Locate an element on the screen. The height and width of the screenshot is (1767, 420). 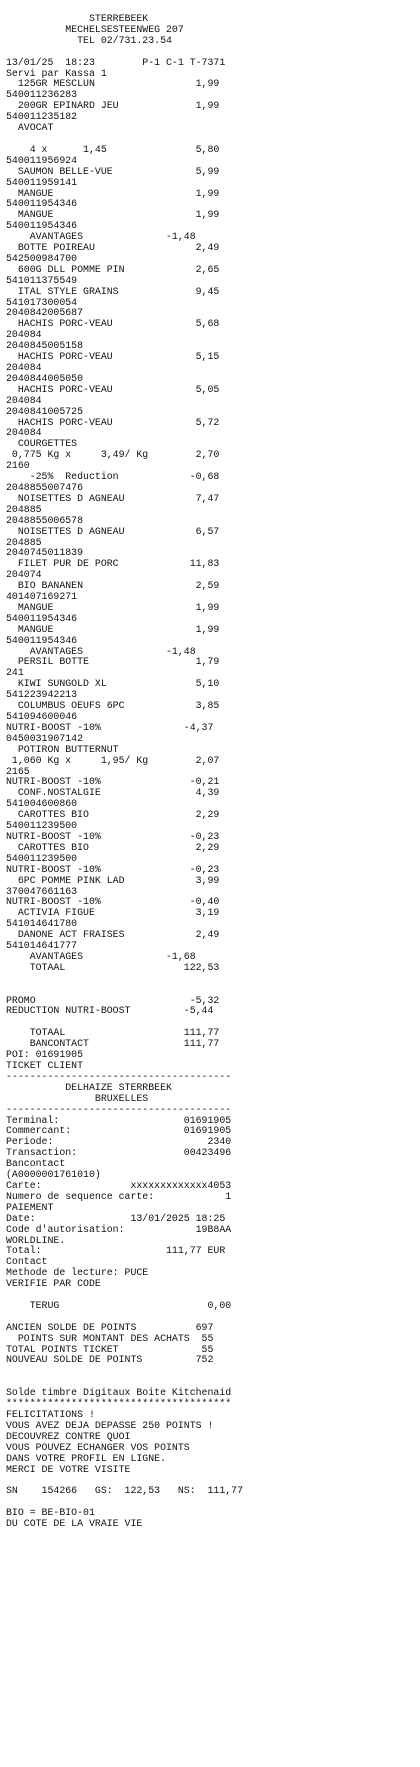
receipt-line: TOTAAL 122,53 is located at coordinates (113, 967).